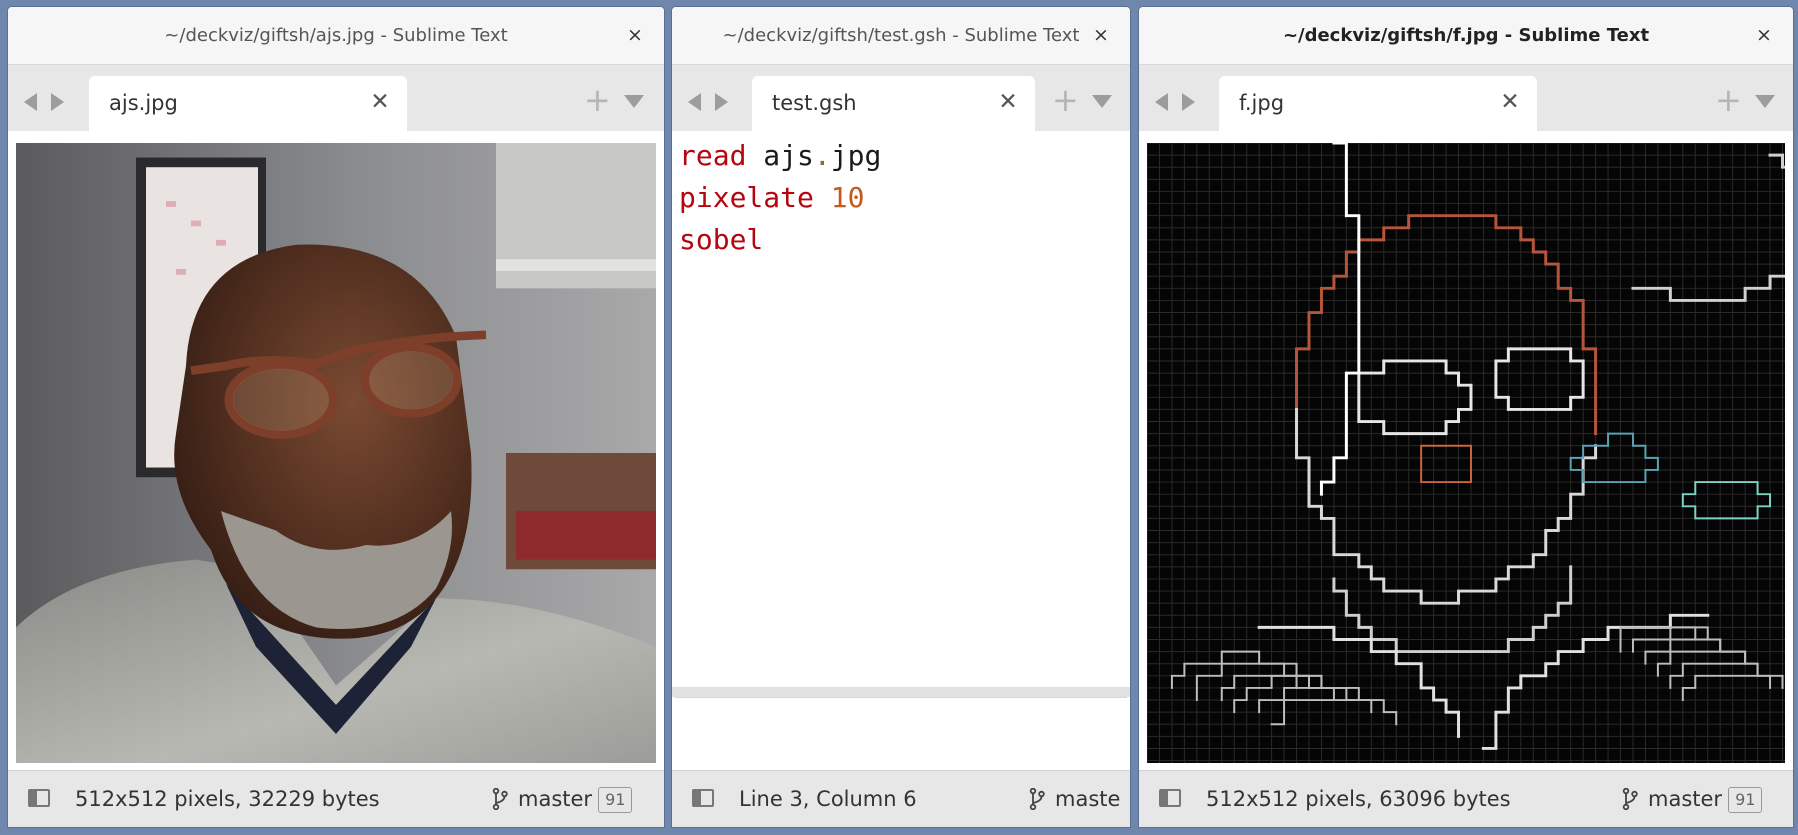 The height and width of the screenshot is (835, 1798). Describe the element at coordinates (746, 197) in the screenshot. I see `keyword-token: pixelate` at that location.